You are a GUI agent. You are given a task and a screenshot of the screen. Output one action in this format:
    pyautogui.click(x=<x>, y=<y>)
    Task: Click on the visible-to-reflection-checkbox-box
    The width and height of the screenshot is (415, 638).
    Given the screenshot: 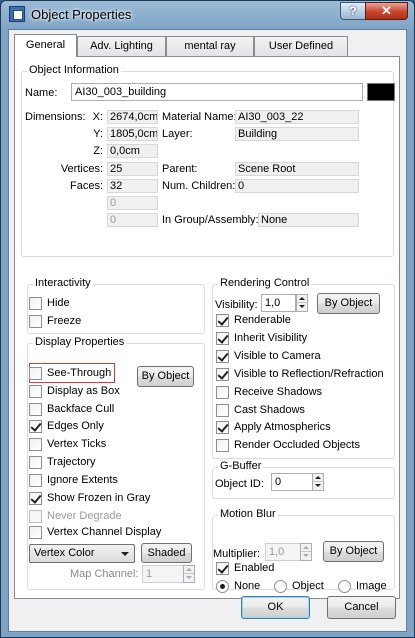 What is the action you would take?
    pyautogui.click(x=222, y=374)
    